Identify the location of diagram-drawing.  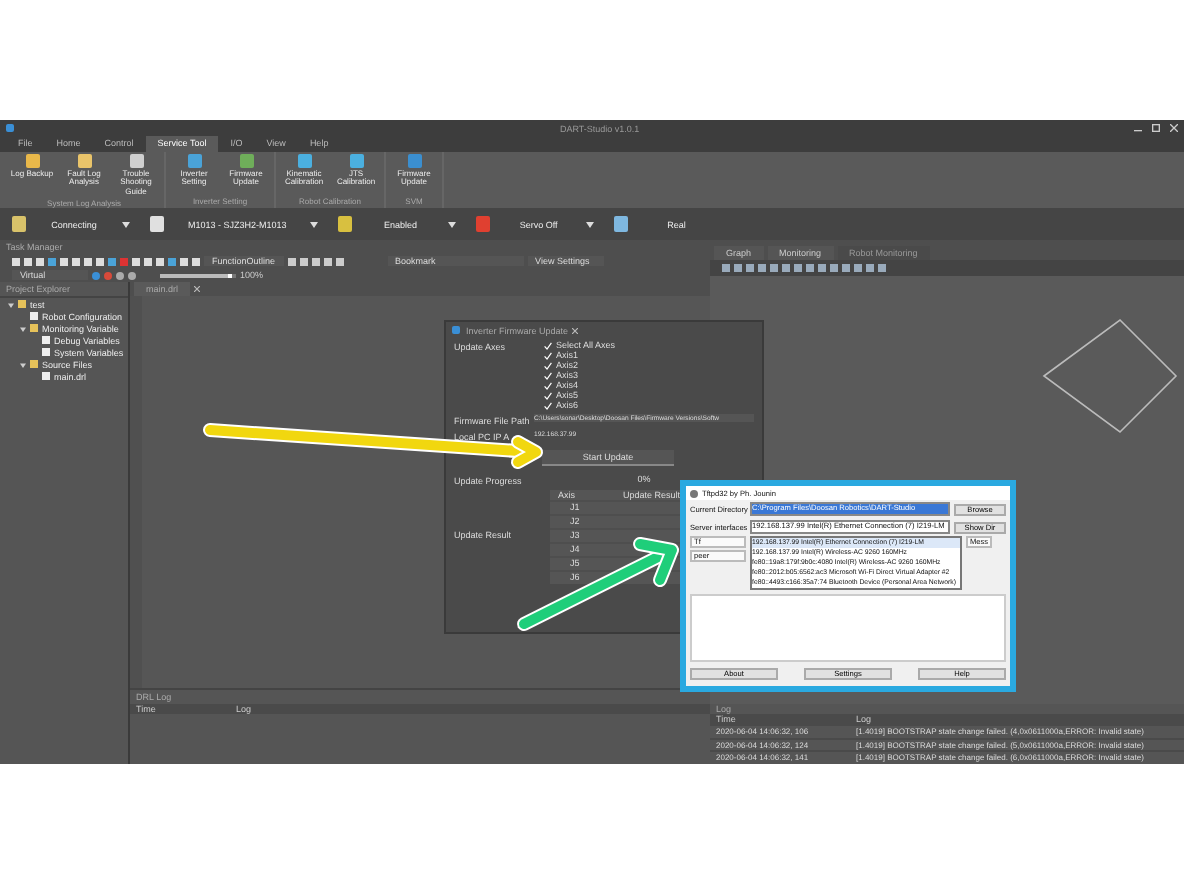
(1110, 376).